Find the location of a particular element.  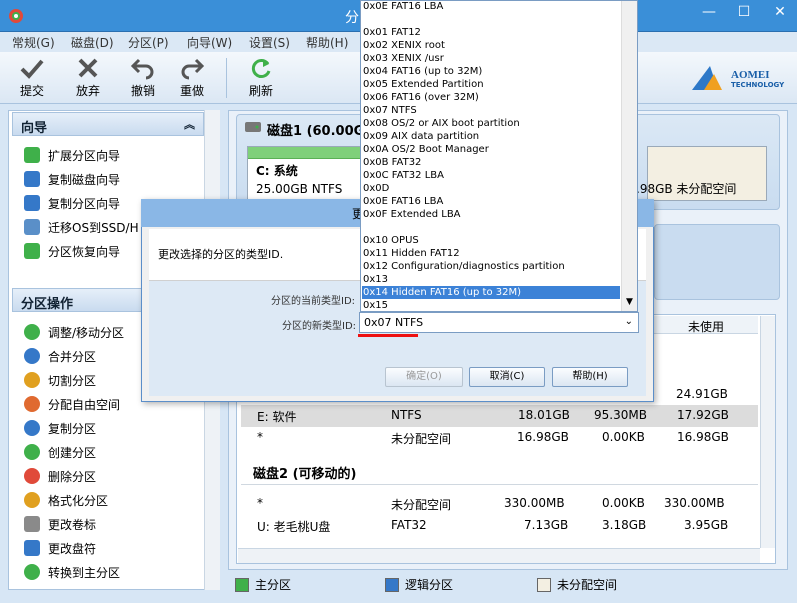

table-row: E: 软件 NTFS 18.01GB 95.30MB 17.92GB is located at coordinates (499, 416).